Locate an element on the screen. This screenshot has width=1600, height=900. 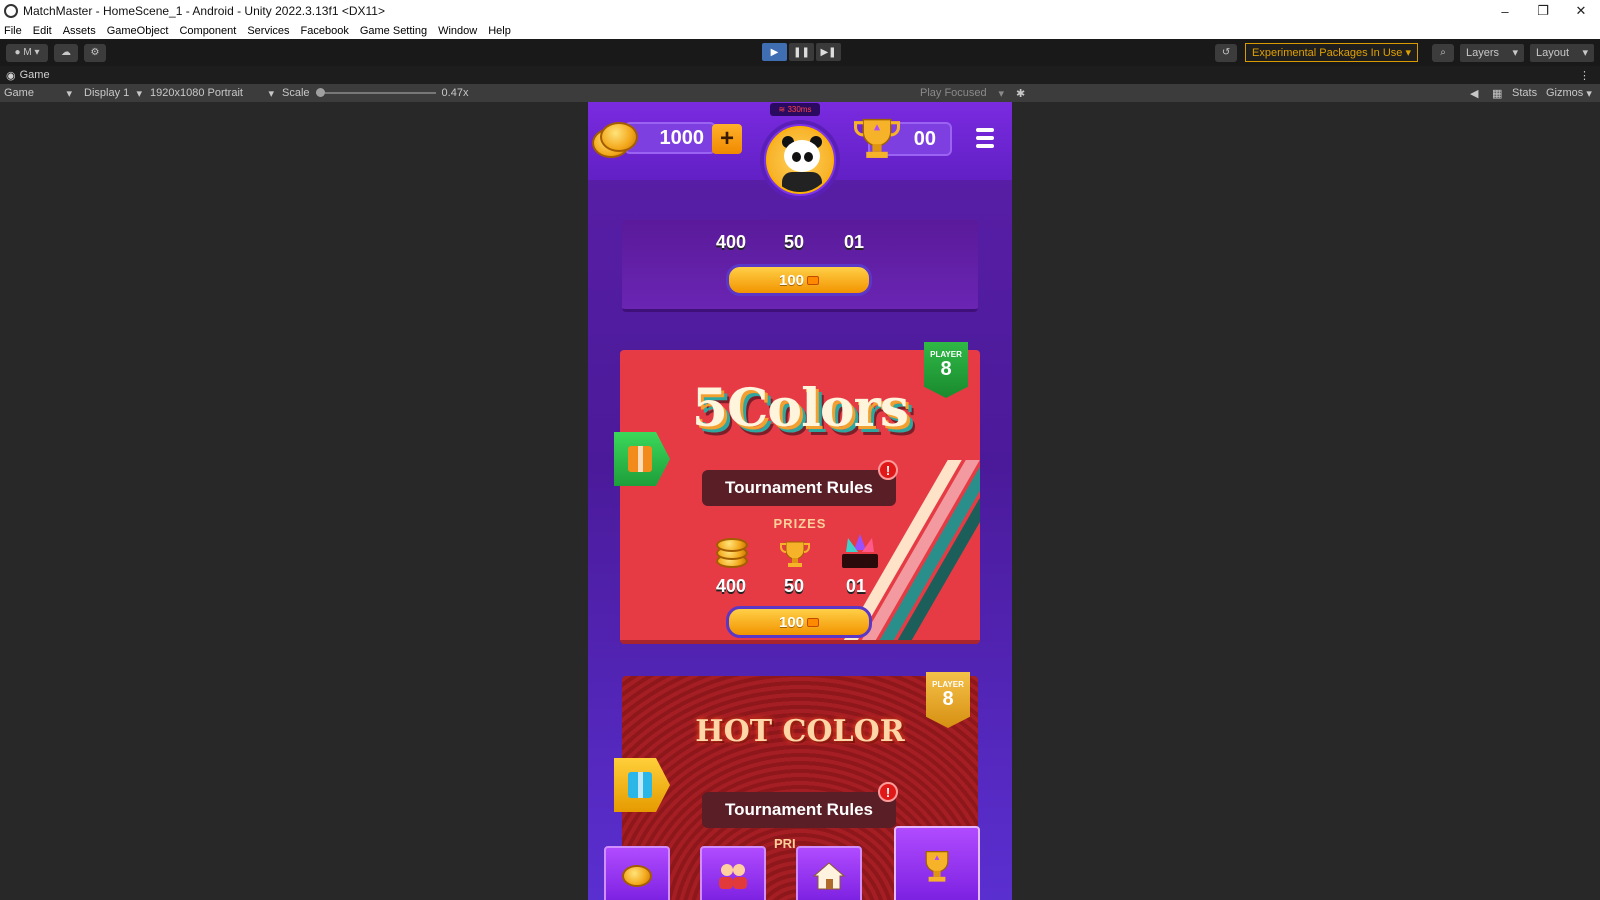
experimental-packages-button: Experimental Packages In Use ▾ is located at coordinates (1331, 52).